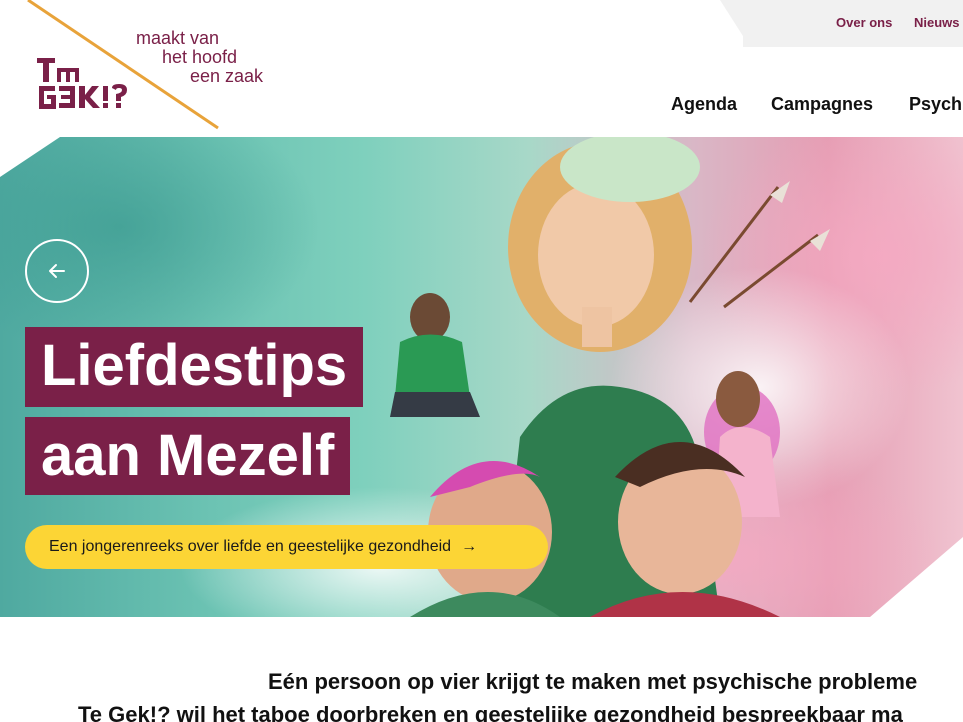 Image resolution: width=963 pixels, height=722 pixels. I want to click on carousel-prev-button, so click(57, 271).